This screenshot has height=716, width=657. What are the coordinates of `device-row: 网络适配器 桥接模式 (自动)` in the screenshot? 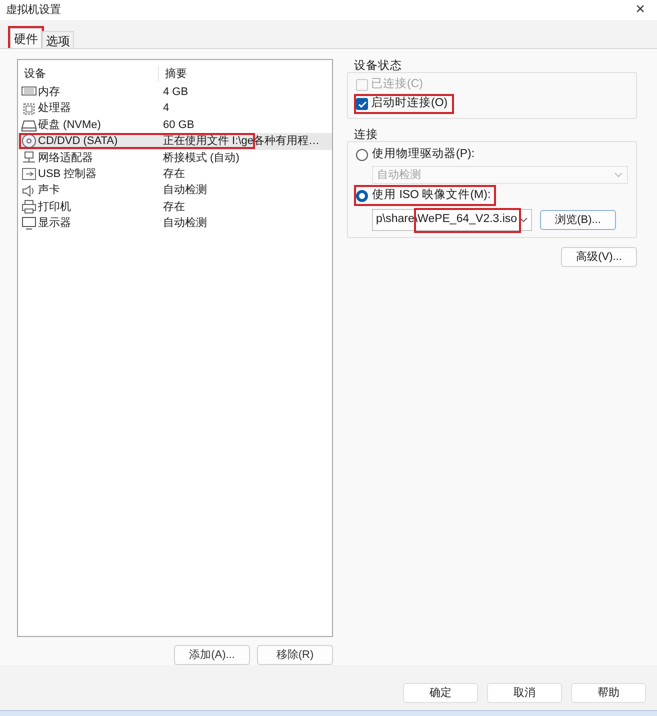 It's located at (175, 158).